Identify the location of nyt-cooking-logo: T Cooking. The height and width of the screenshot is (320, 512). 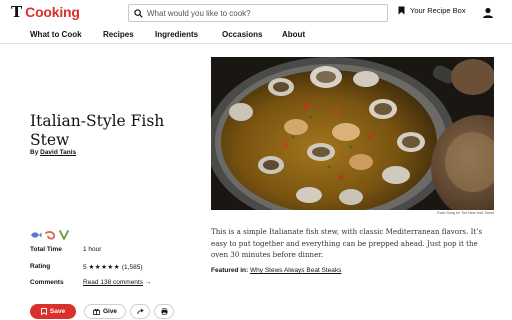
(45, 12).